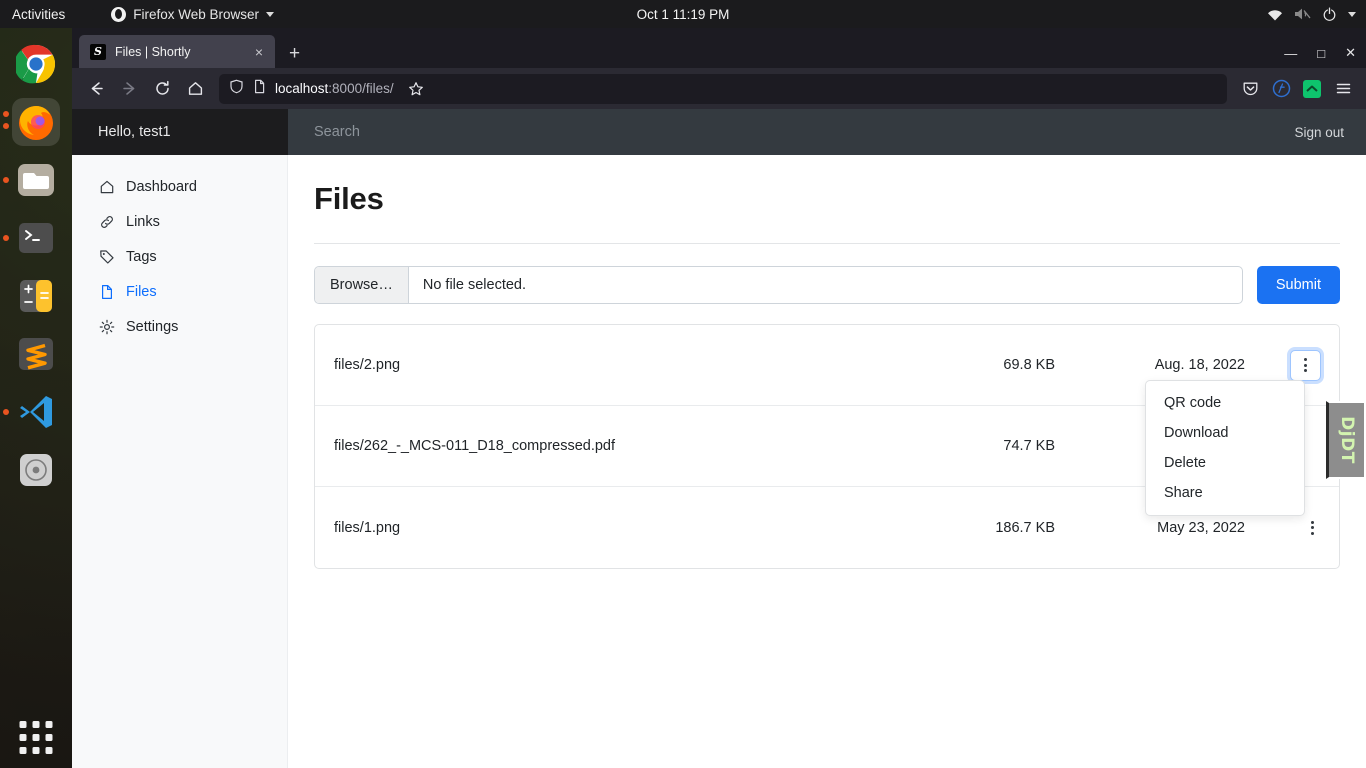  I want to click on tray-chevron-down-icon, so click(1352, 14).